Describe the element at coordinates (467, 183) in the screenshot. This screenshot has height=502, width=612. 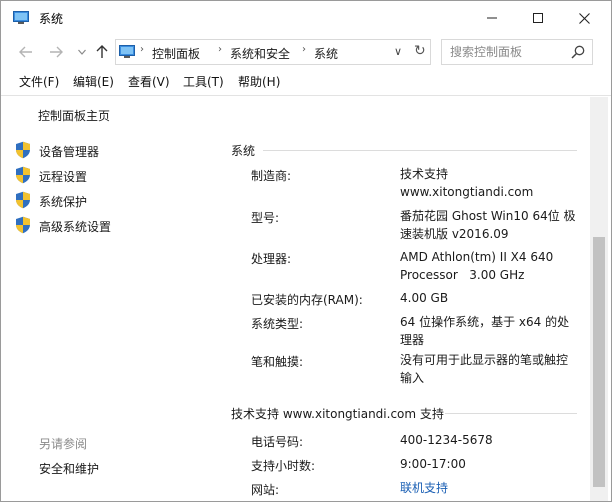
I see `value-line: 技术支持 www.xitongtiandi.com` at that location.